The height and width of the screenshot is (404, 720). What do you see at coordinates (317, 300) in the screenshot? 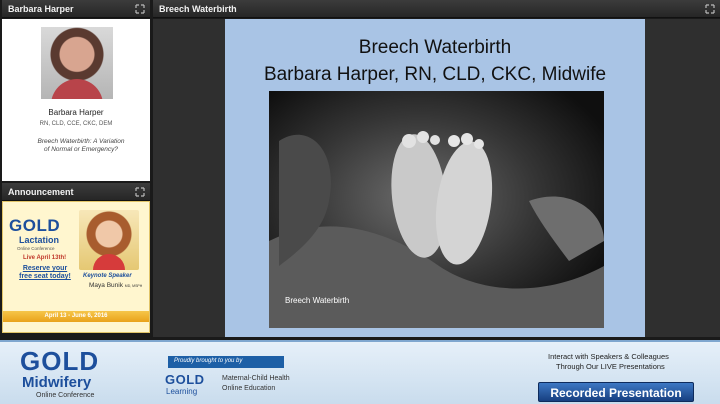
I see `photo-caption: Breech Waterbirth` at bounding box center [317, 300].